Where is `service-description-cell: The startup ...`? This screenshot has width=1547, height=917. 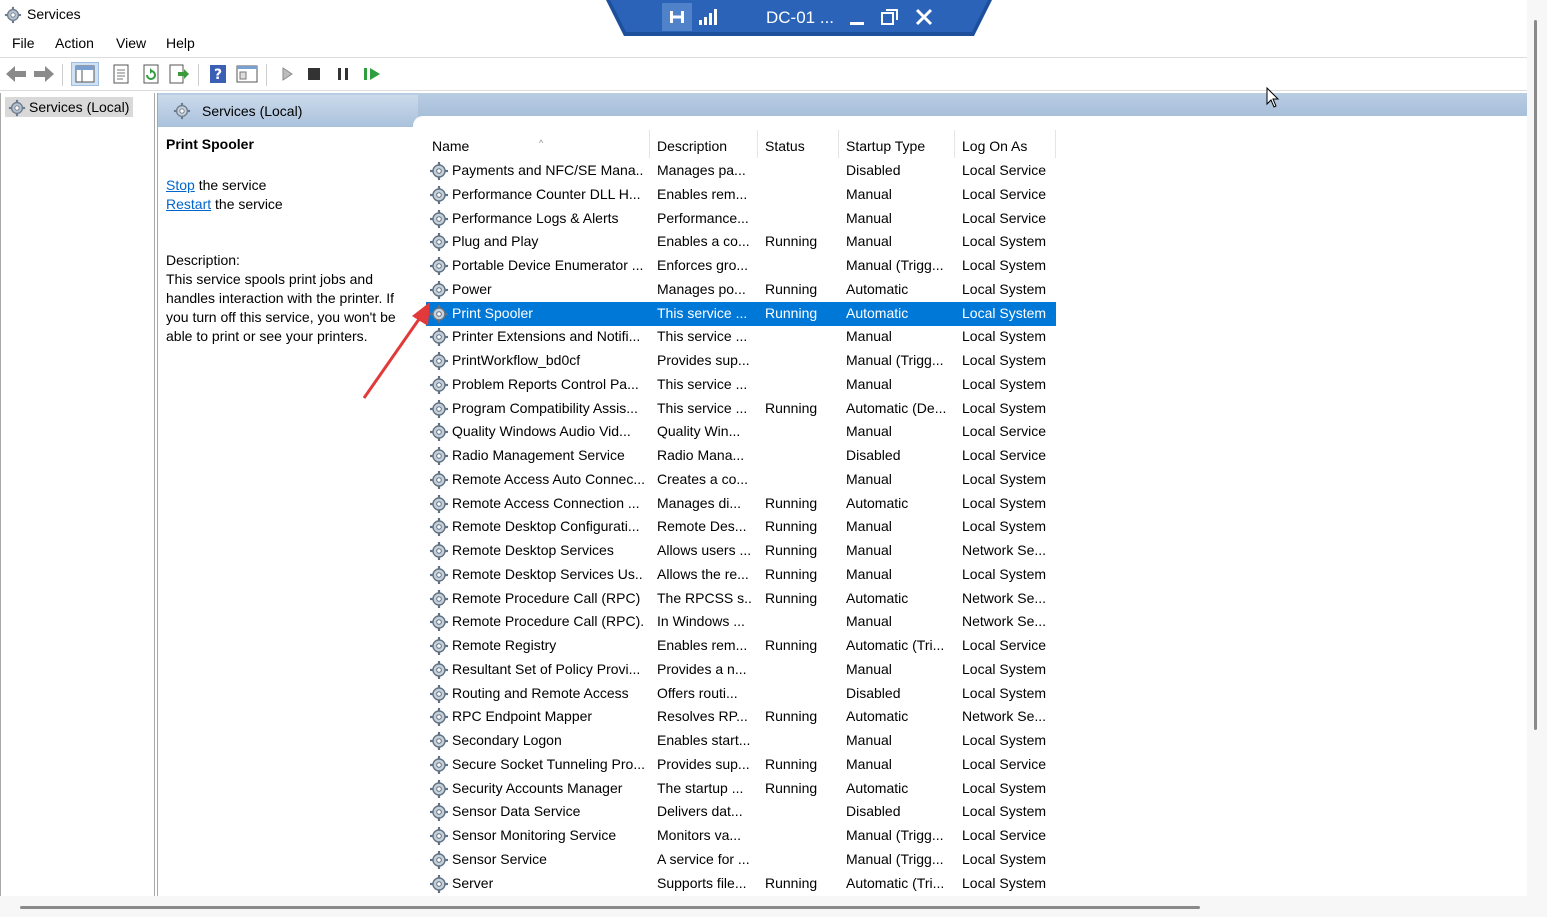 service-description-cell: The startup ... is located at coordinates (700, 787).